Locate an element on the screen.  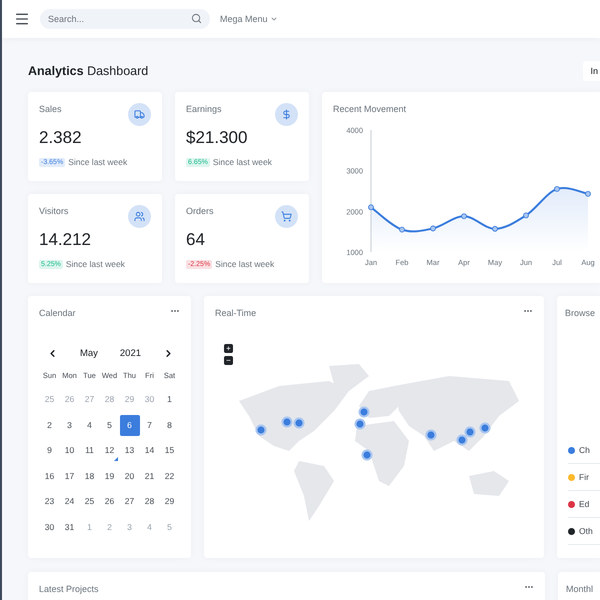
legend-label: Fir is located at coordinates (584, 477).